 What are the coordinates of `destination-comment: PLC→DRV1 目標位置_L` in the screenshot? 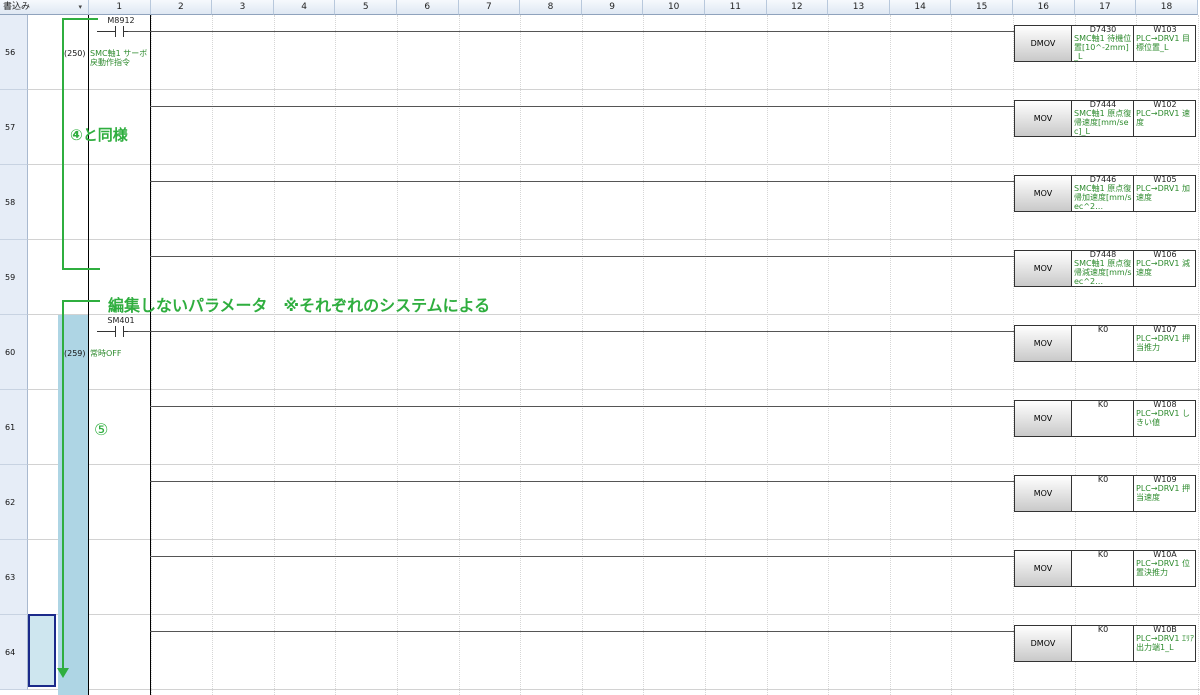 It's located at (1163, 43).